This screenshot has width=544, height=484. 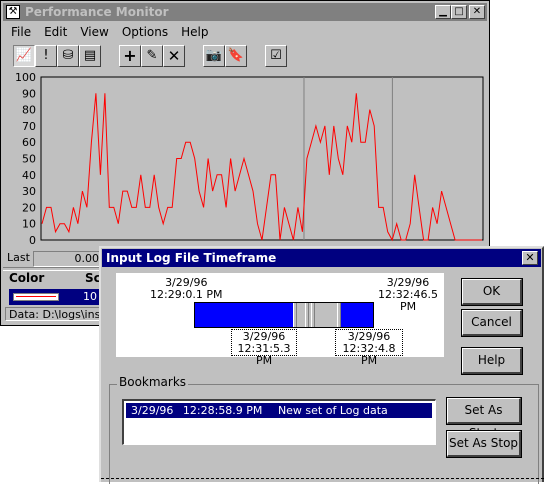 I want to click on cancel-button: Cancel, so click(x=492, y=323).